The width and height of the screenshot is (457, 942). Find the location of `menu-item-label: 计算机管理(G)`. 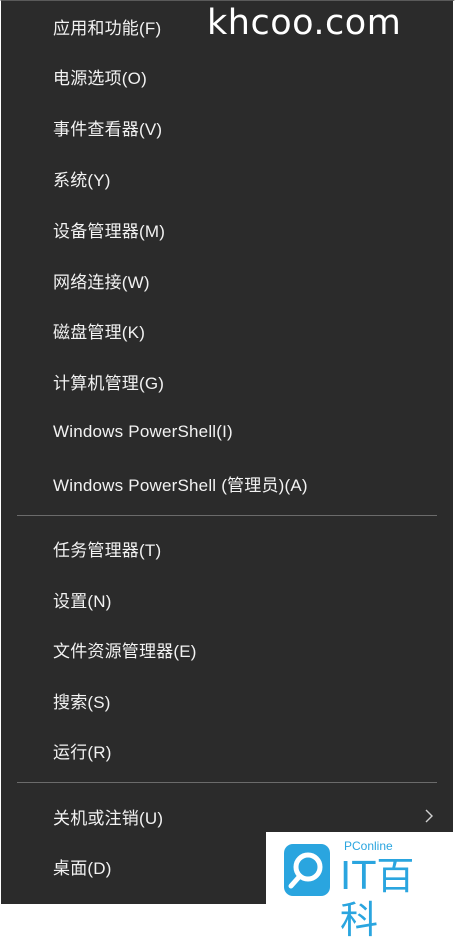

menu-item-label: 计算机管理(G) is located at coordinates (109, 383).